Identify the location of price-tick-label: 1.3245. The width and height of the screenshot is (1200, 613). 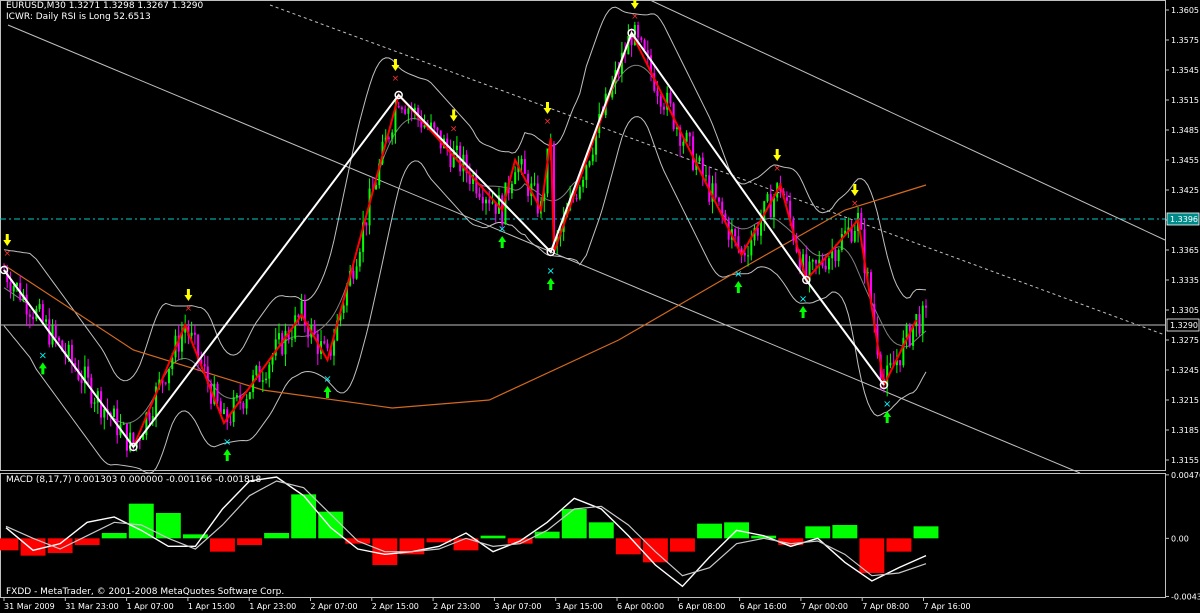
(1185, 370).